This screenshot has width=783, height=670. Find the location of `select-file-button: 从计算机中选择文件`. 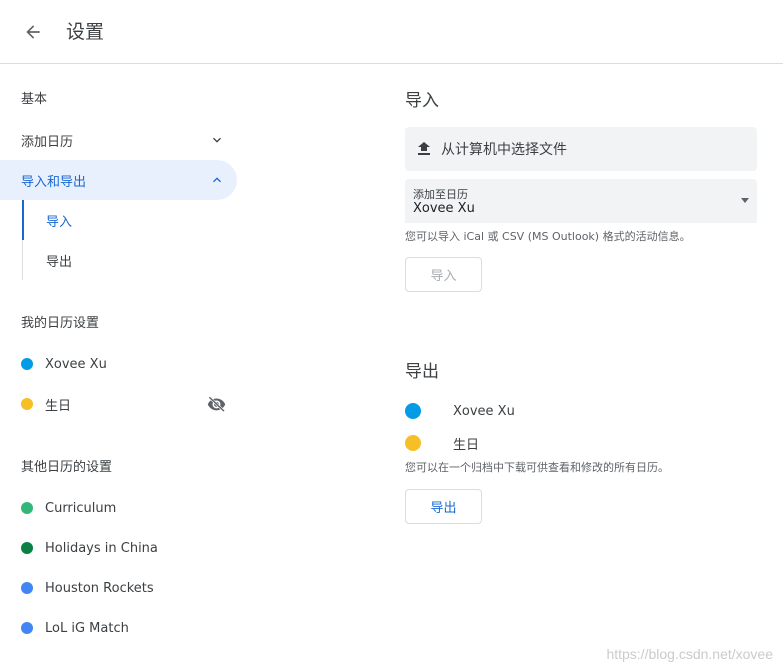

select-file-button: 从计算机中选择文件 is located at coordinates (581, 149).